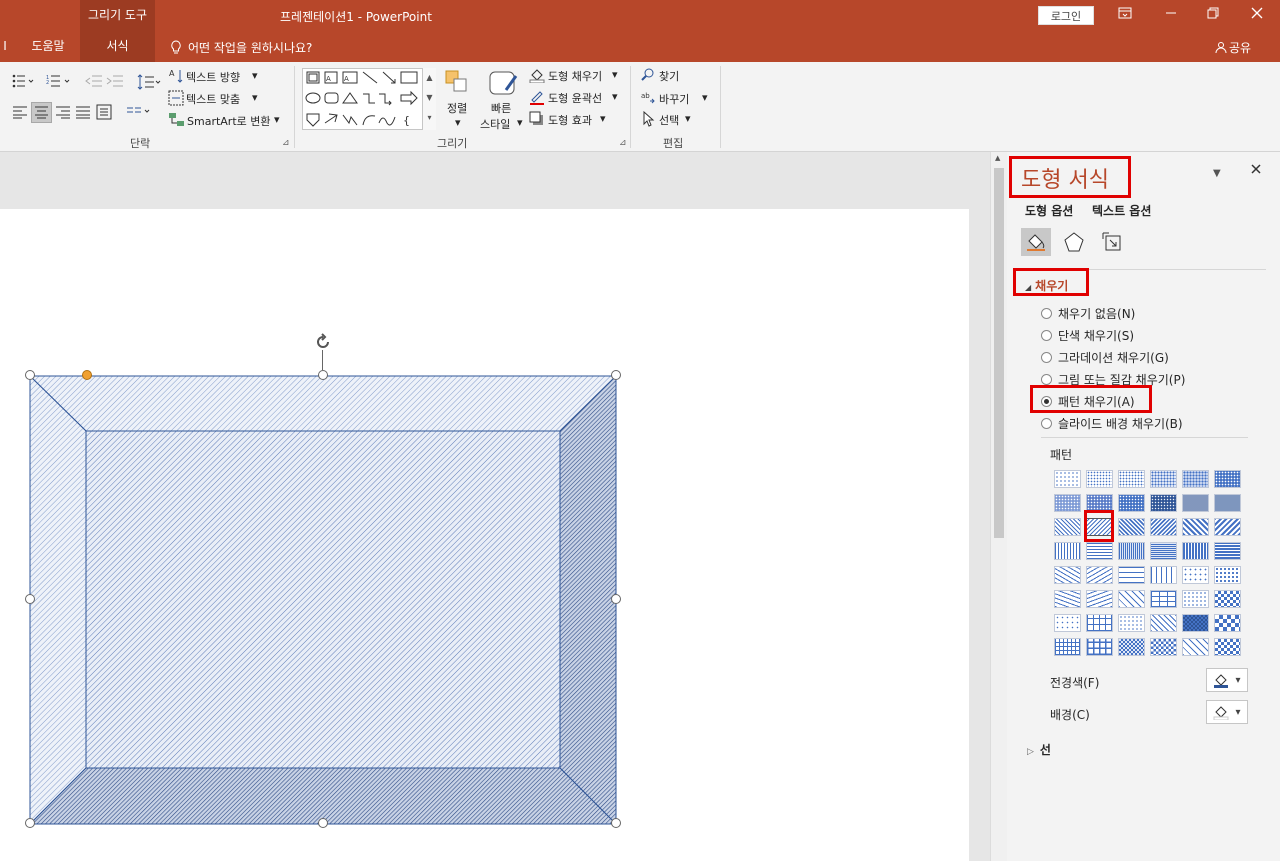 The image size is (1280, 861). I want to click on paint-bucket-icon, so click(537, 75).